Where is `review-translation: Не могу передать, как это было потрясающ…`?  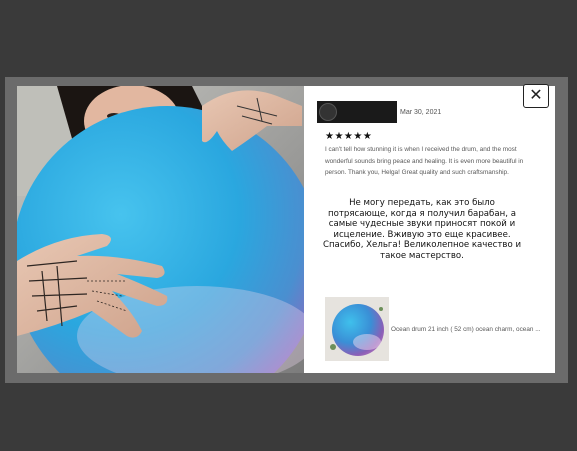
review-translation: Не могу передать, как это было потрясающ… is located at coordinates (422, 229).